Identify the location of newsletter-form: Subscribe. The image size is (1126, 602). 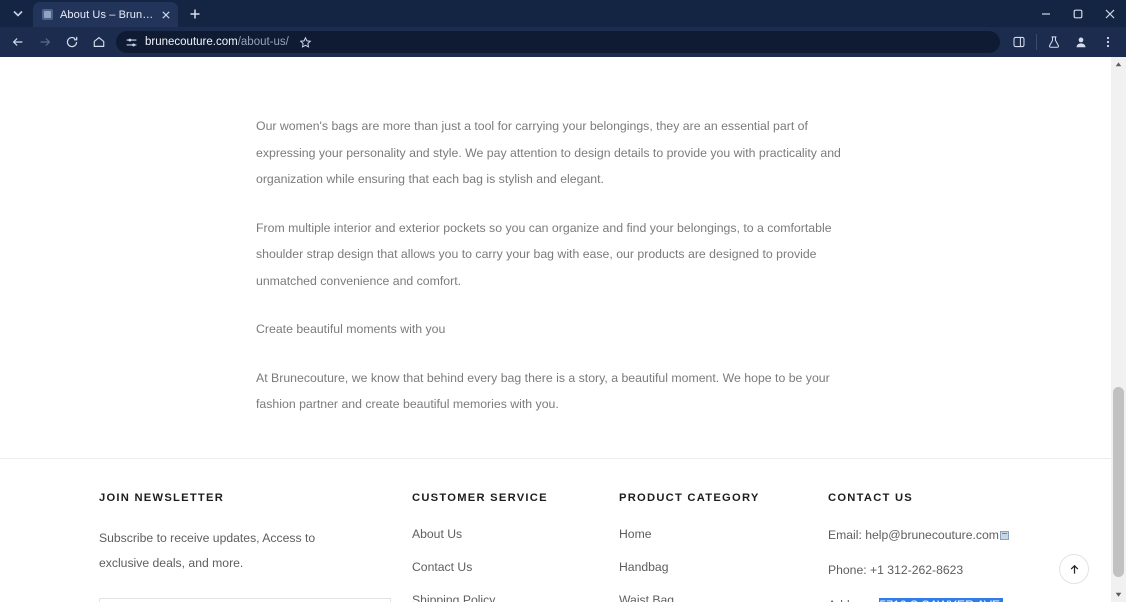
(245, 599).